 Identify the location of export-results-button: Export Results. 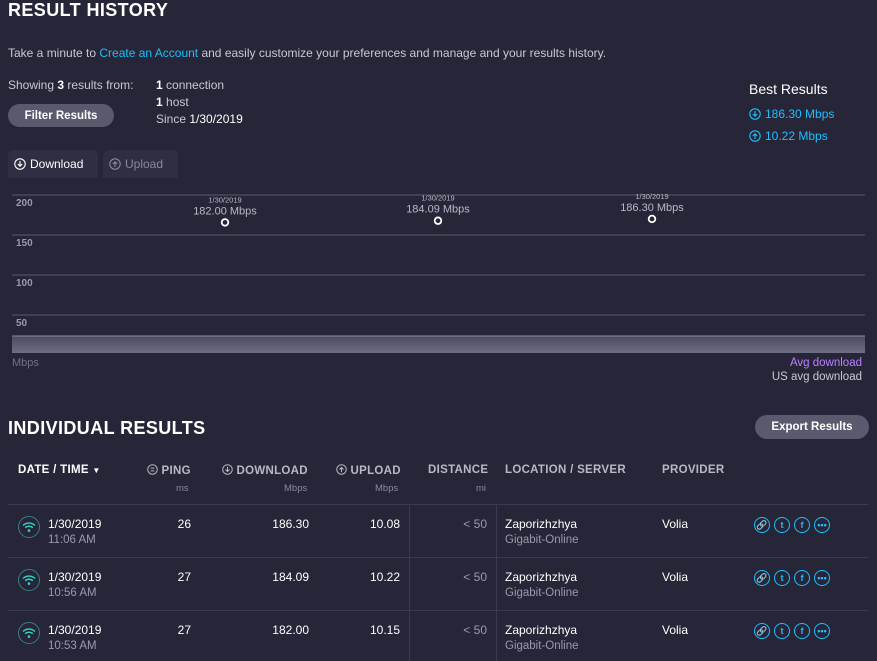
(812, 427).